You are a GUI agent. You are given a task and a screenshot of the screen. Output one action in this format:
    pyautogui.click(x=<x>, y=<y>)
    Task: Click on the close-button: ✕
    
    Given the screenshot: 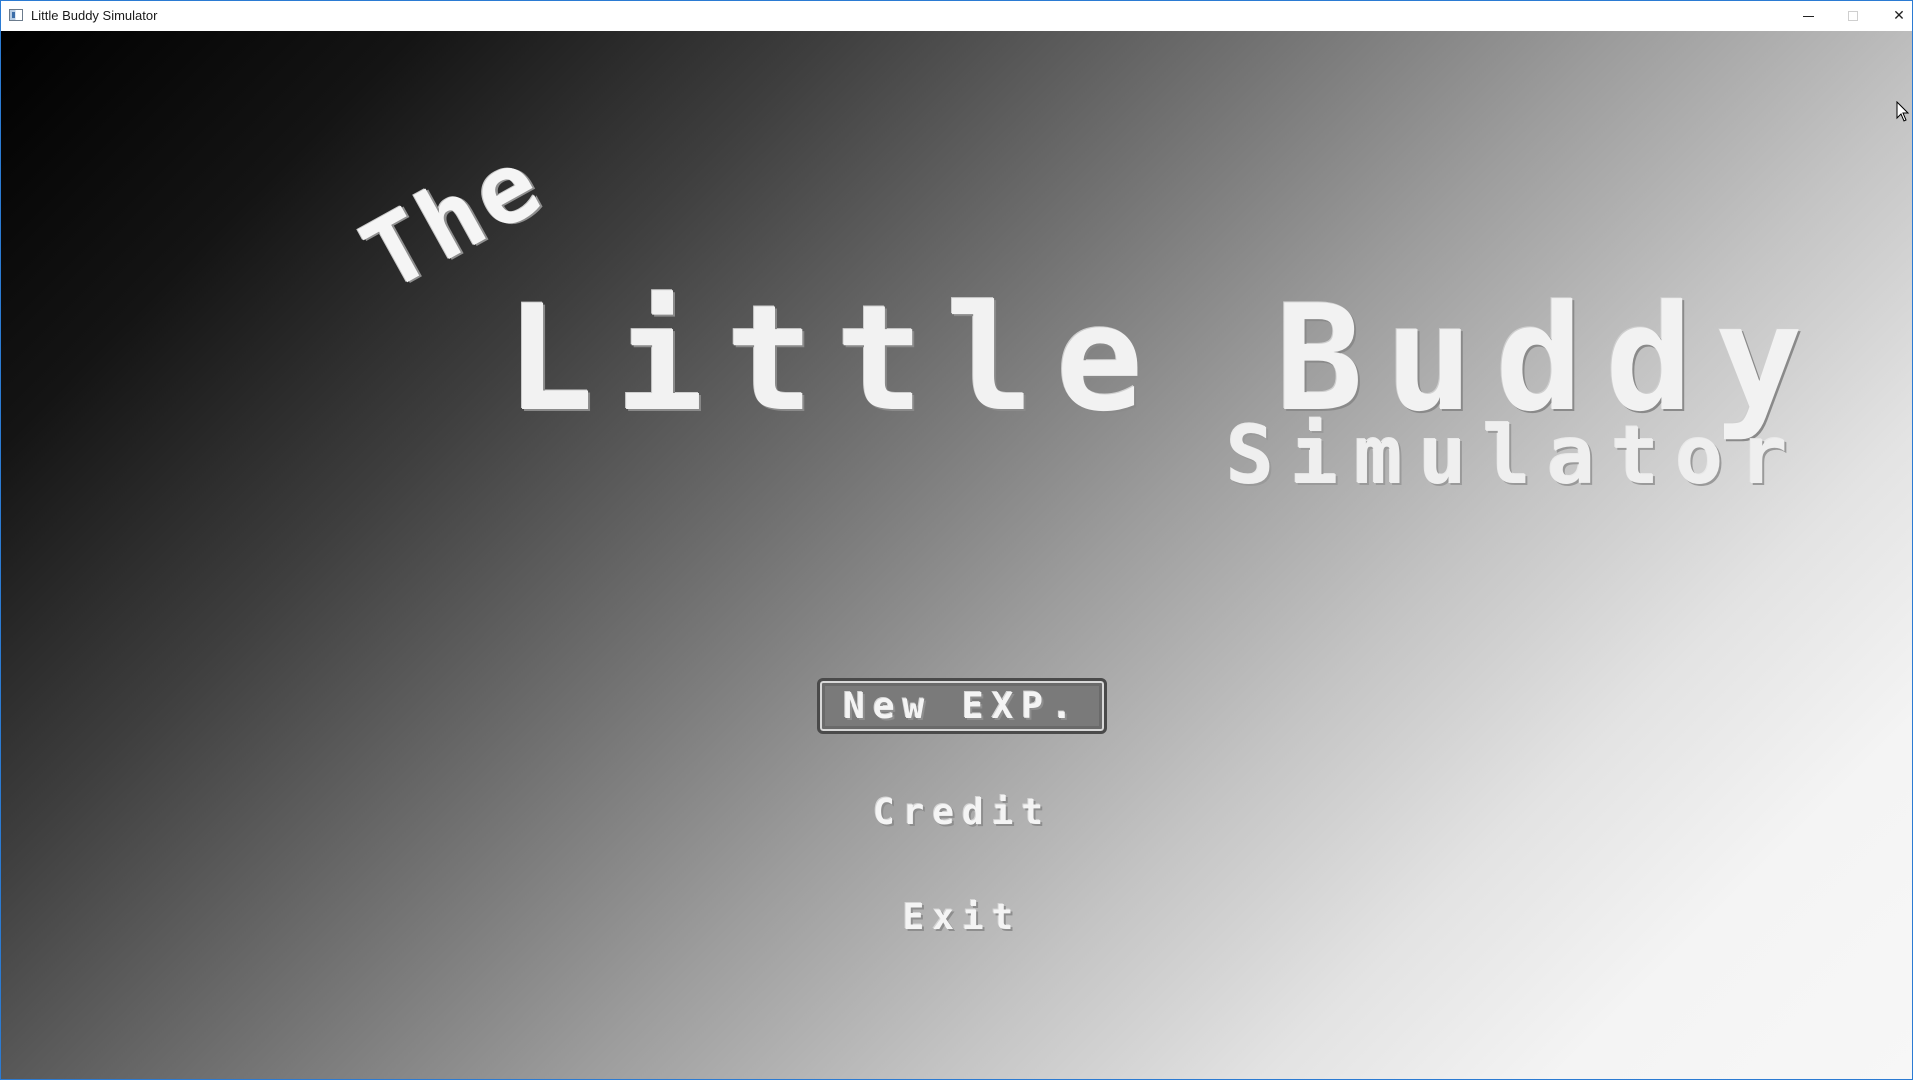 What is the action you would take?
    pyautogui.click(x=1894, y=16)
    